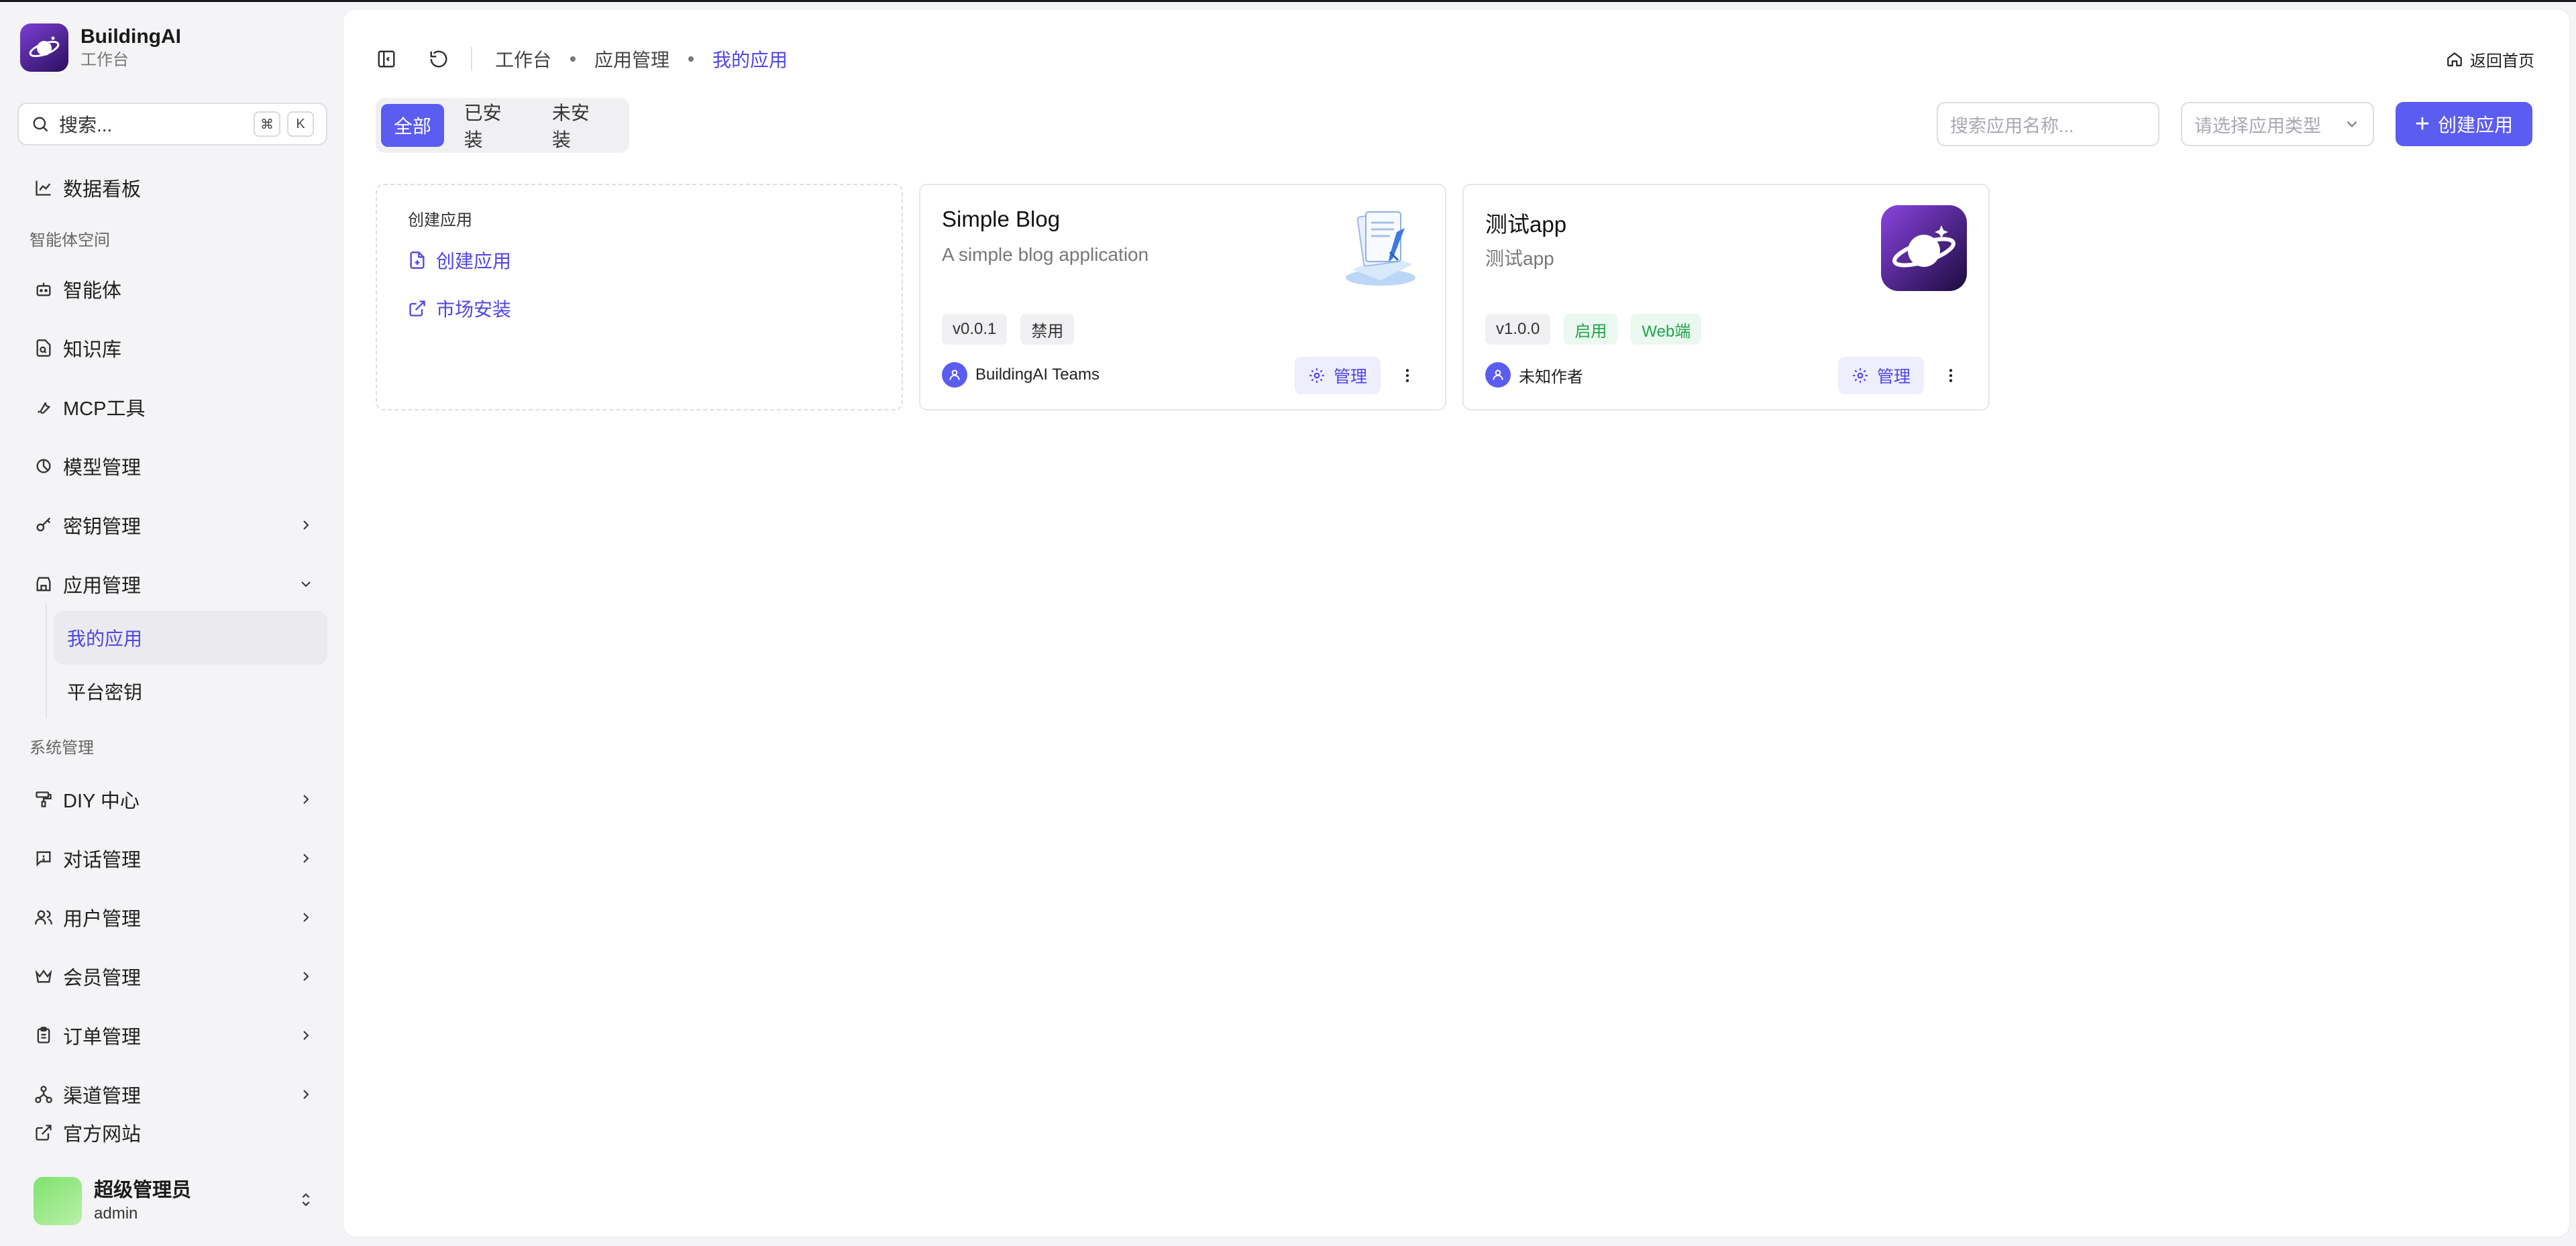 This screenshot has width=2576, height=1246. I want to click on sidebar-item-model: 模型管理, so click(172, 466).